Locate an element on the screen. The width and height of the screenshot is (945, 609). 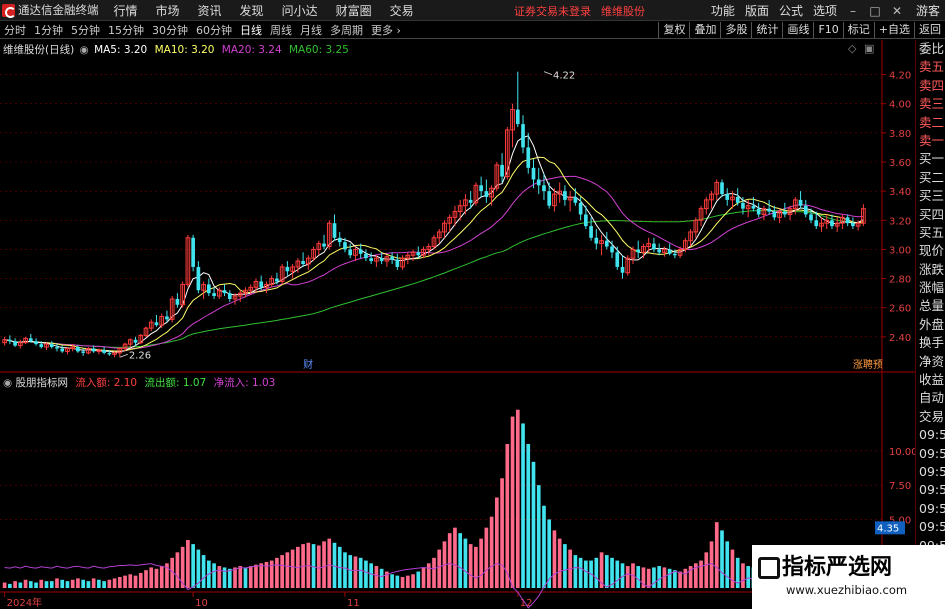
draw-line-button: 画线 is located at coordinates (797, 30).